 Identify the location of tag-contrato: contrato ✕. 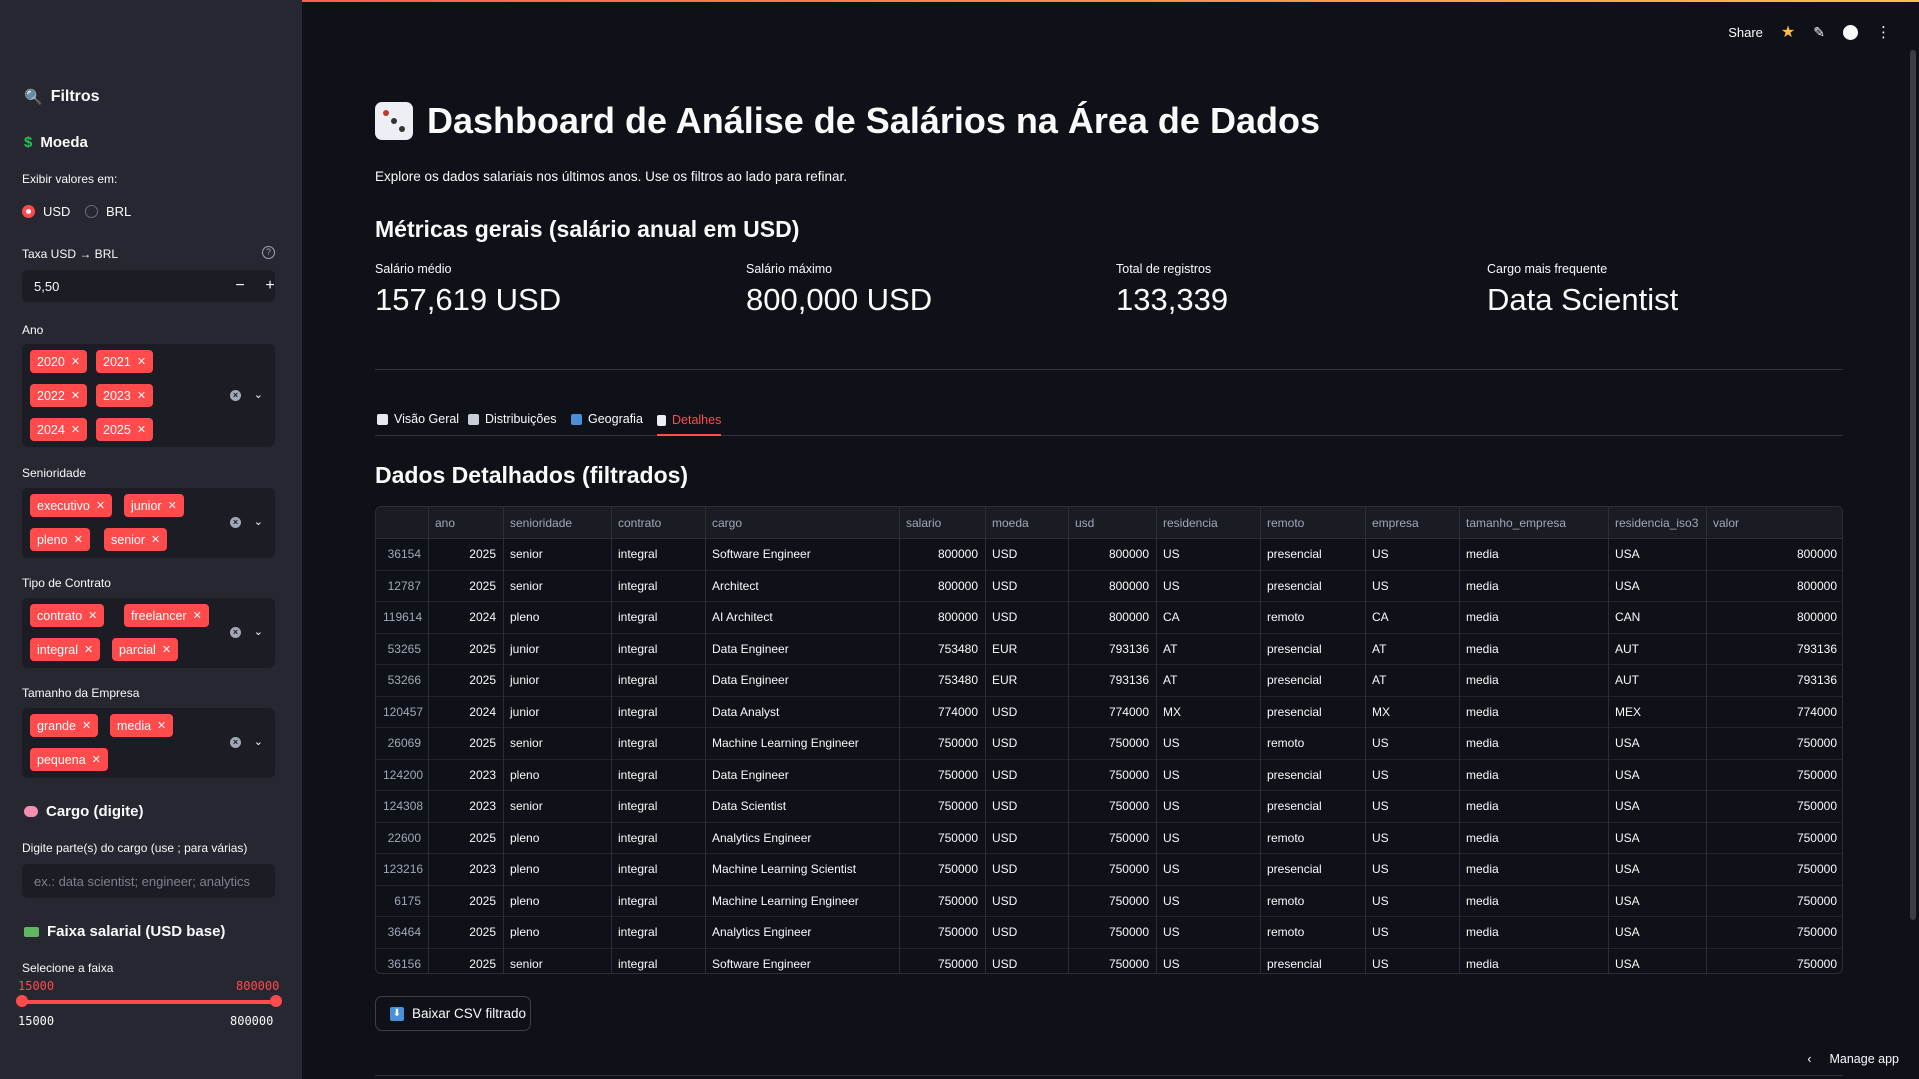
(67, 615).